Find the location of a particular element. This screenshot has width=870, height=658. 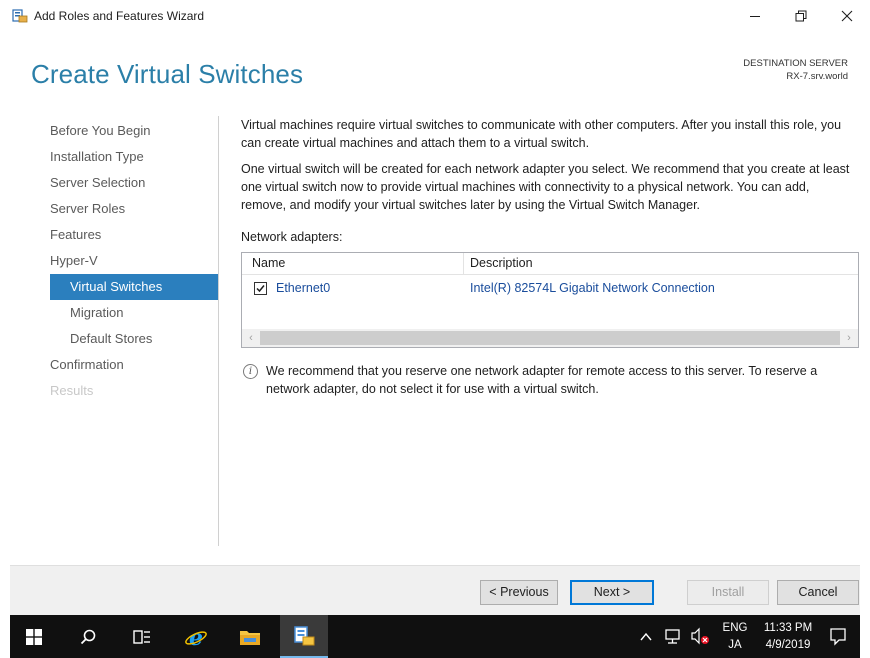

restore-icon is located at coordinates (801, 16).